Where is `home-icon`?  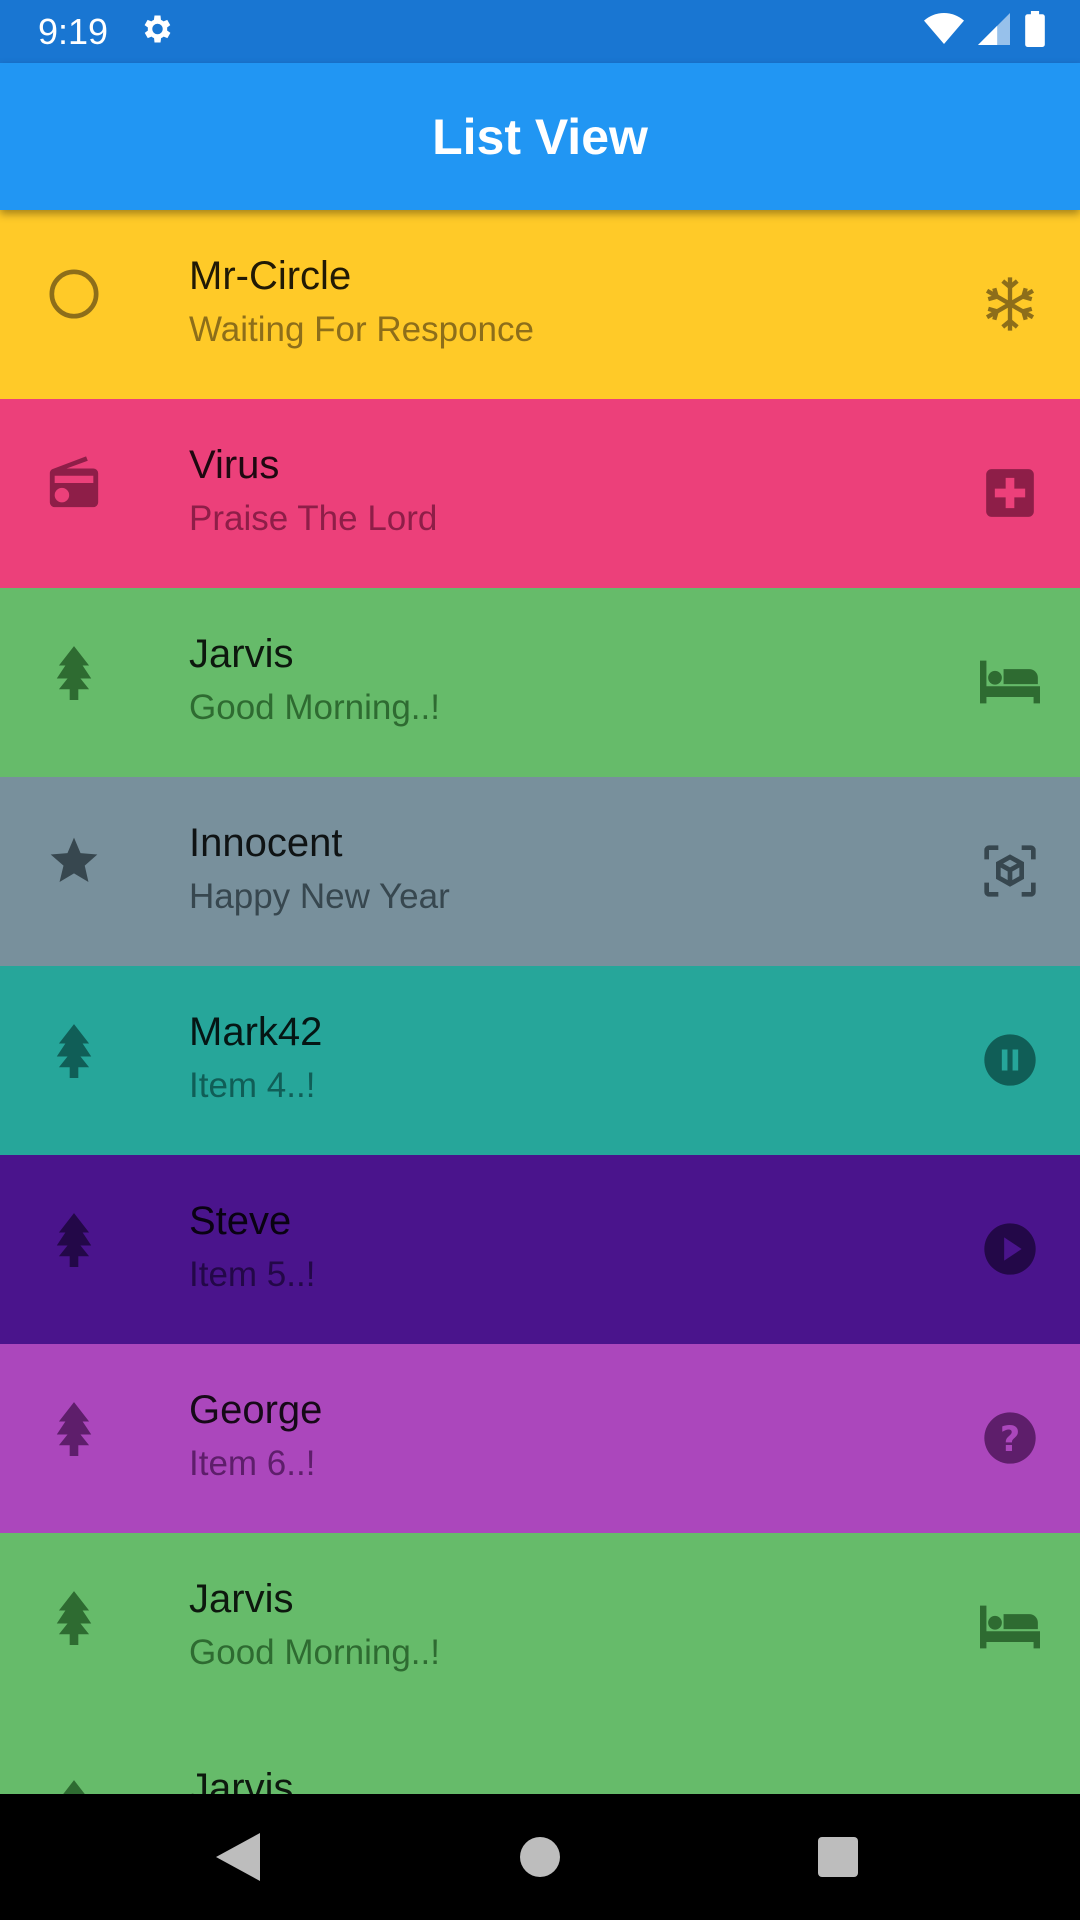
home-icon is located at coordinates (540, 1857).